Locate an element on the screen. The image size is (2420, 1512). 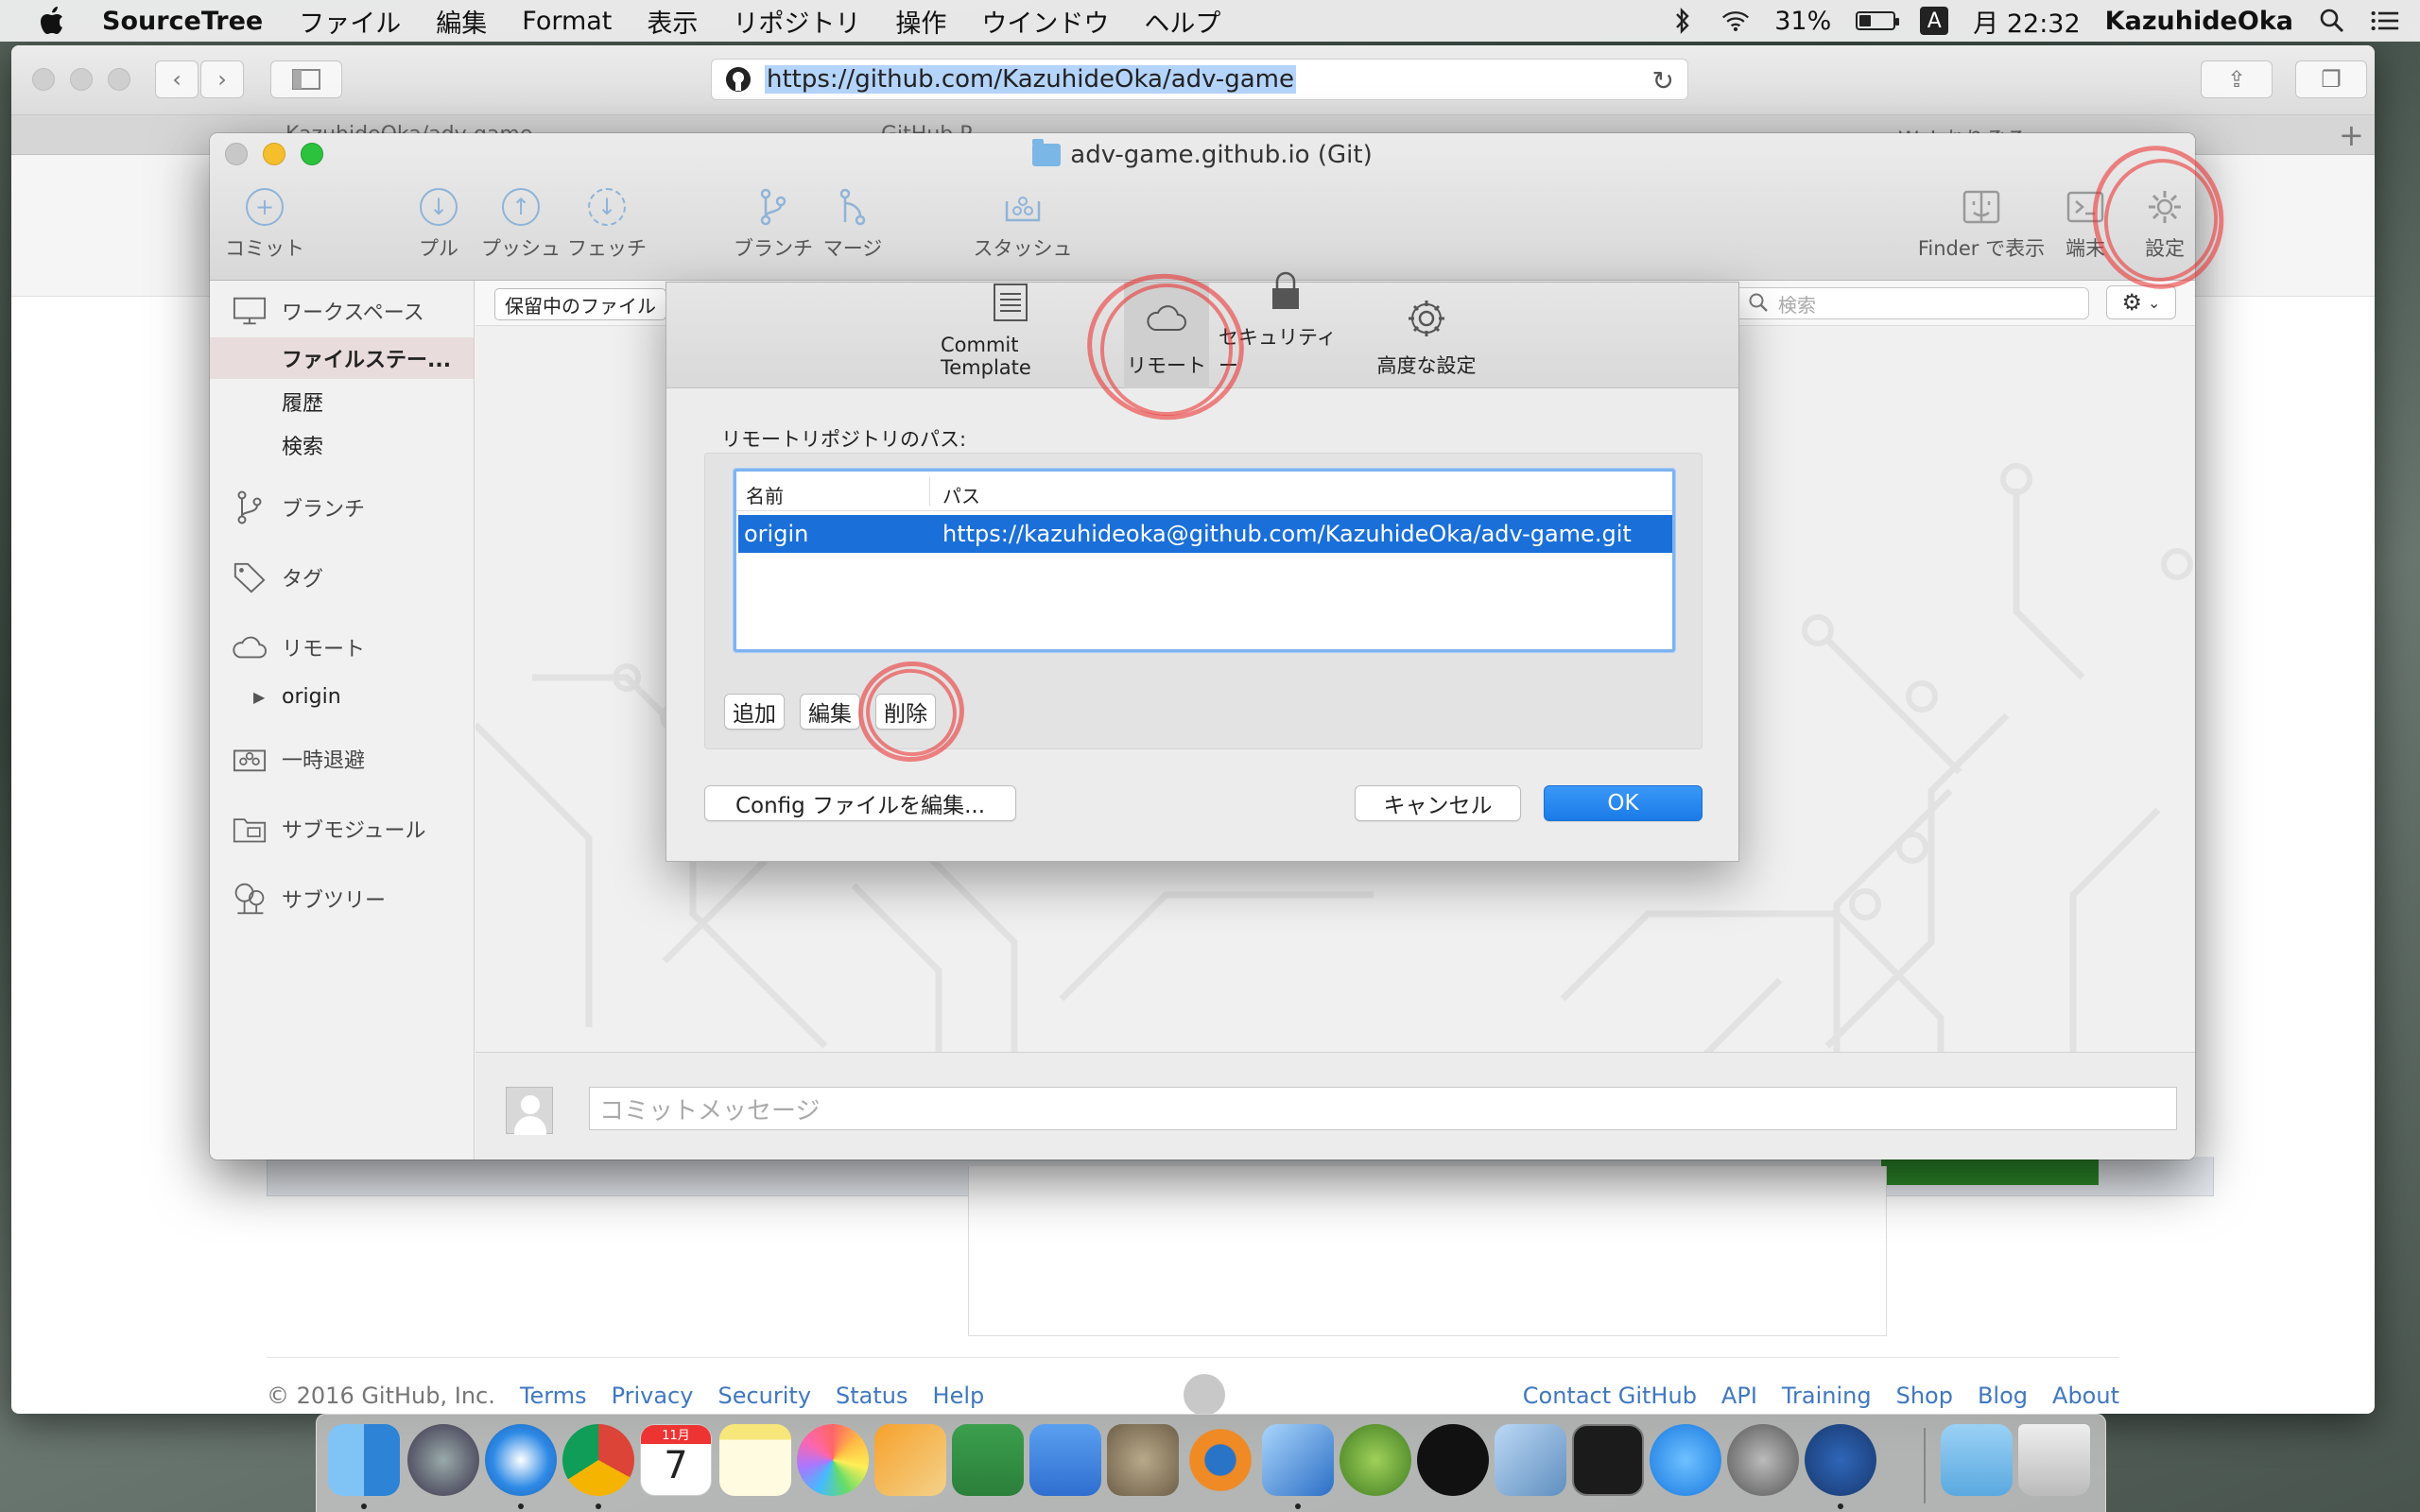
terminal-icon is located at coordinates (1608, 1460).